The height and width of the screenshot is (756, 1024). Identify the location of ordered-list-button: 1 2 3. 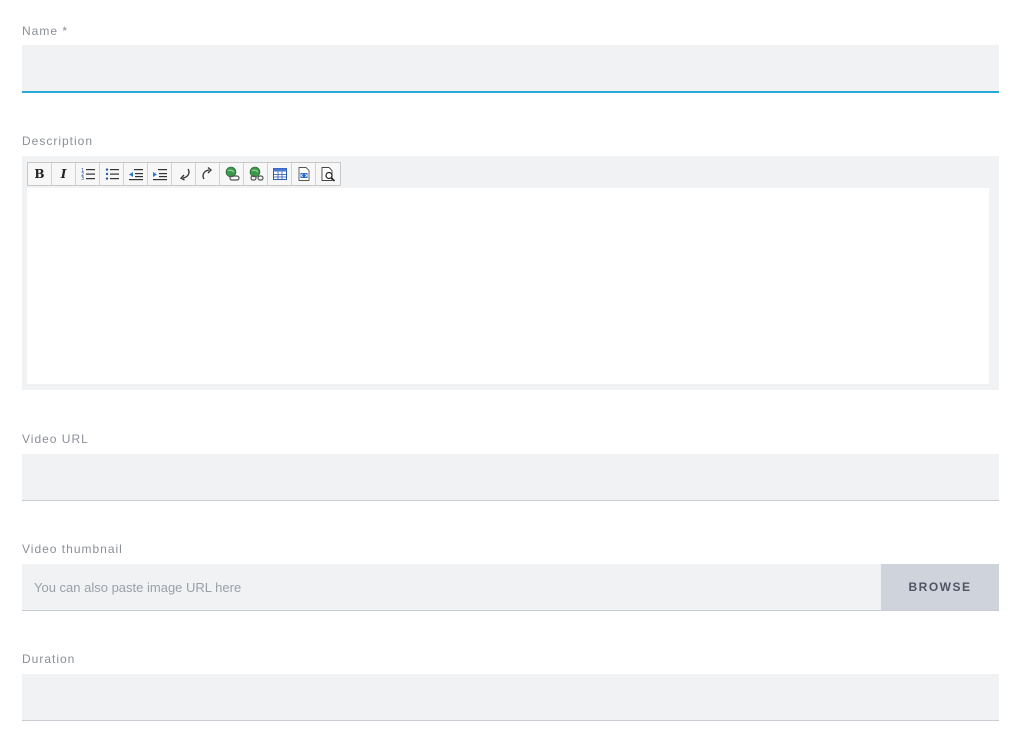
(88, 174).